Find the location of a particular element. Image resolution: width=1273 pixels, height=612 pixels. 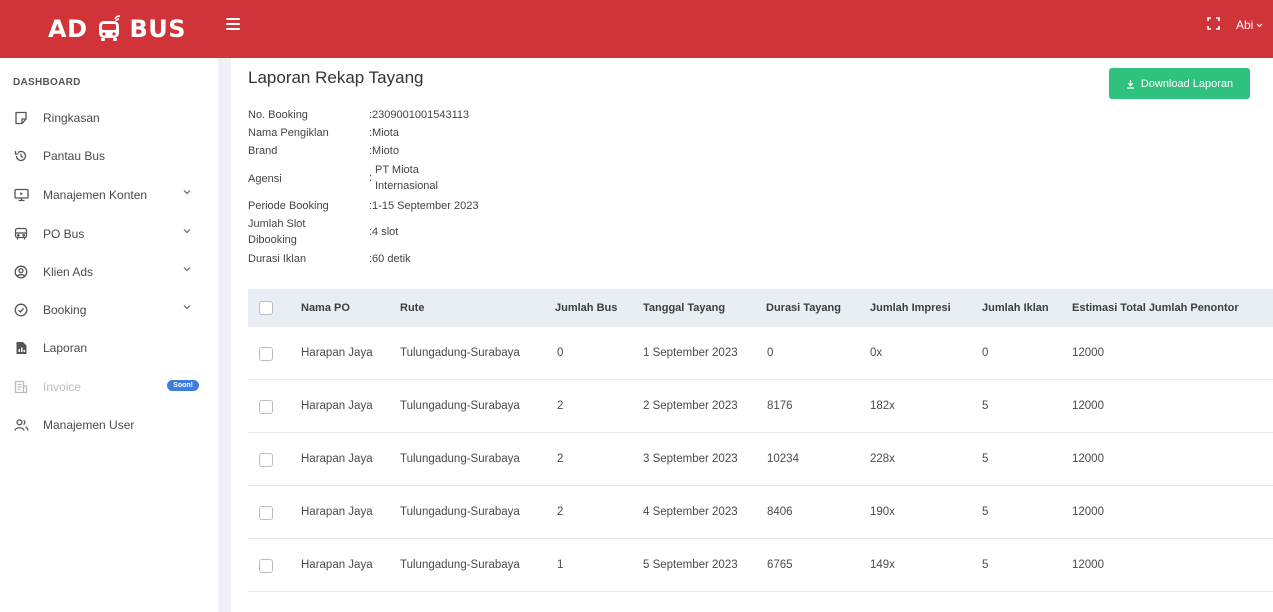

cell-tanggal-tayang: 2 September 2023 is located at coordinates (690, 406).